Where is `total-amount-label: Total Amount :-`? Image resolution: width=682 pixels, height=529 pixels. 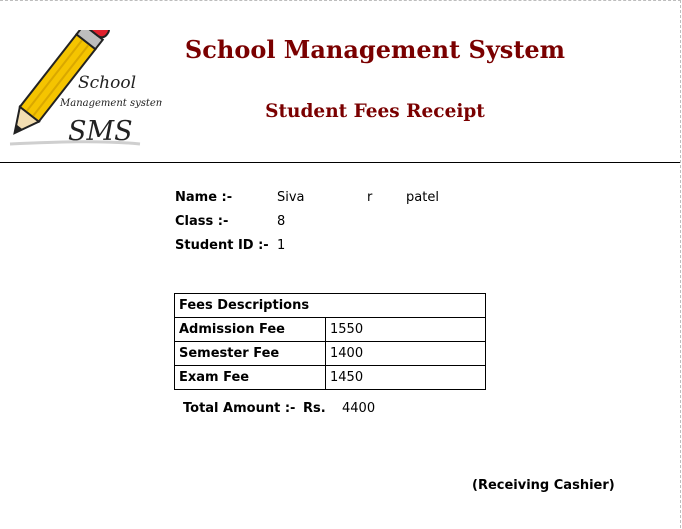
total-amount-label: Total Amount :- is located at coordinates (239, 408).